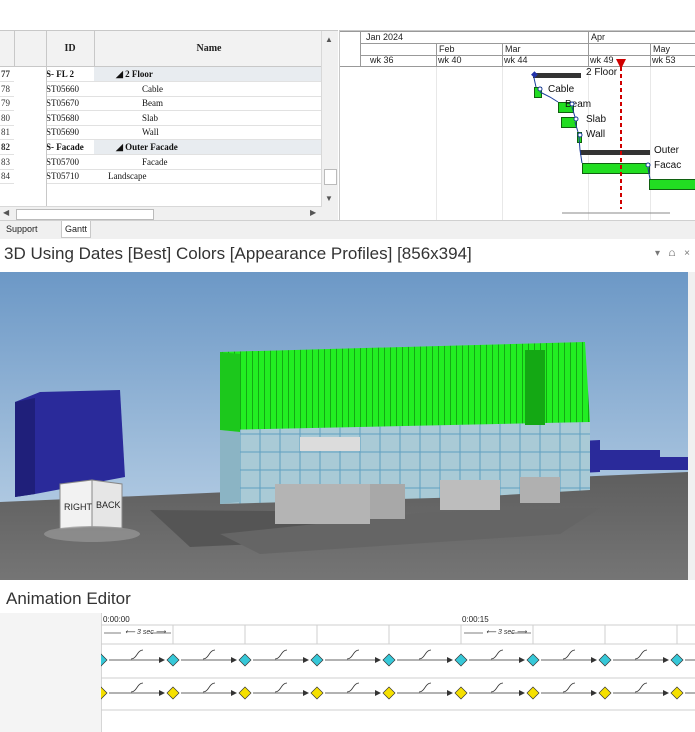 The height and width of the screenshot is (732, 695). Describe the element at coordinates (347, 229) in the screenshot. I see `tab-strip: Support Gantt` at that location.